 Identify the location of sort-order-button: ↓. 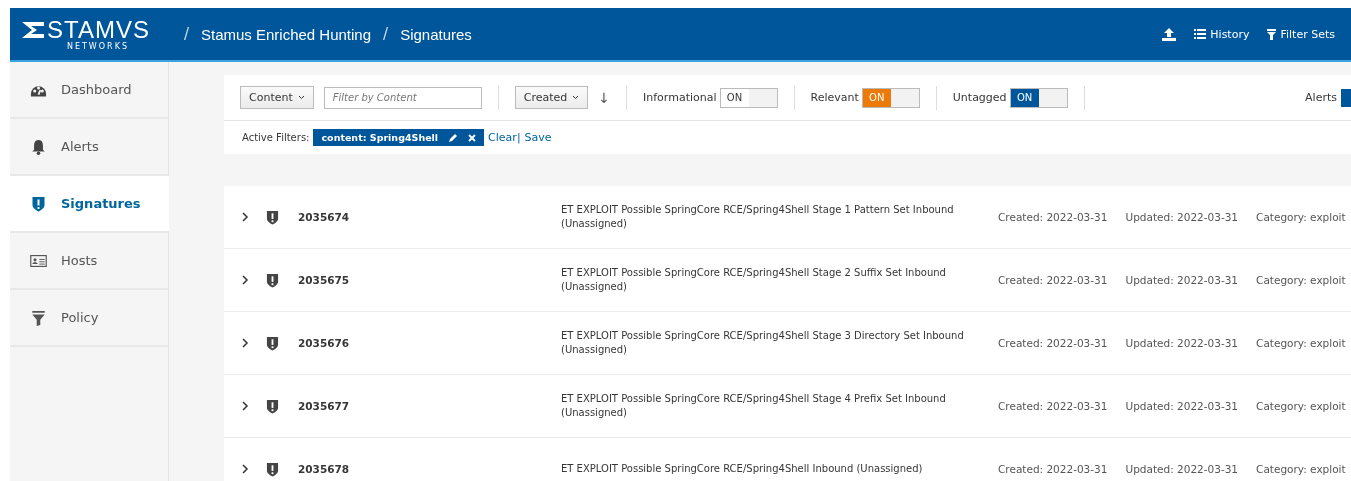
(604, 97).